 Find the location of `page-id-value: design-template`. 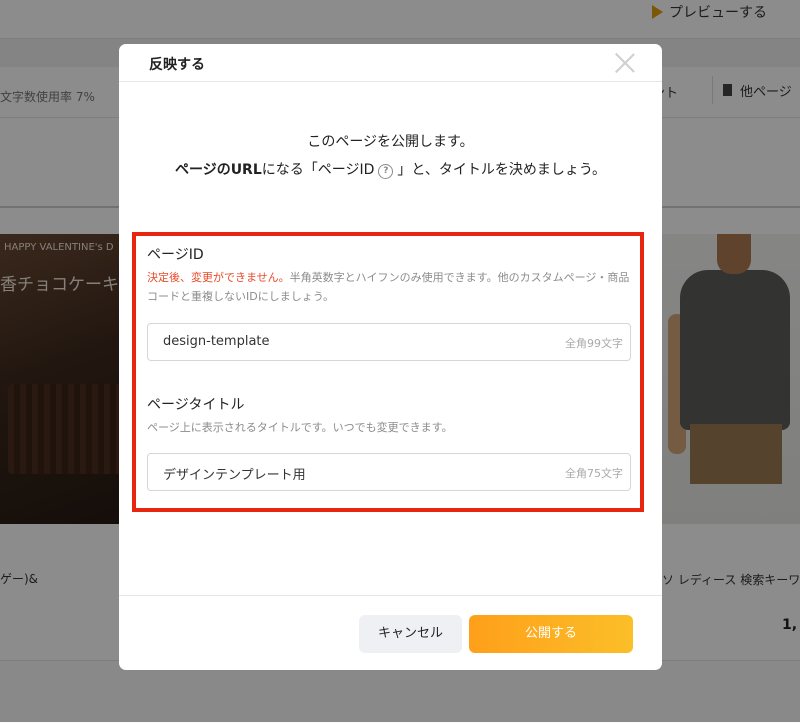

page-id-value: design-template is located at coordinates (216, 341).